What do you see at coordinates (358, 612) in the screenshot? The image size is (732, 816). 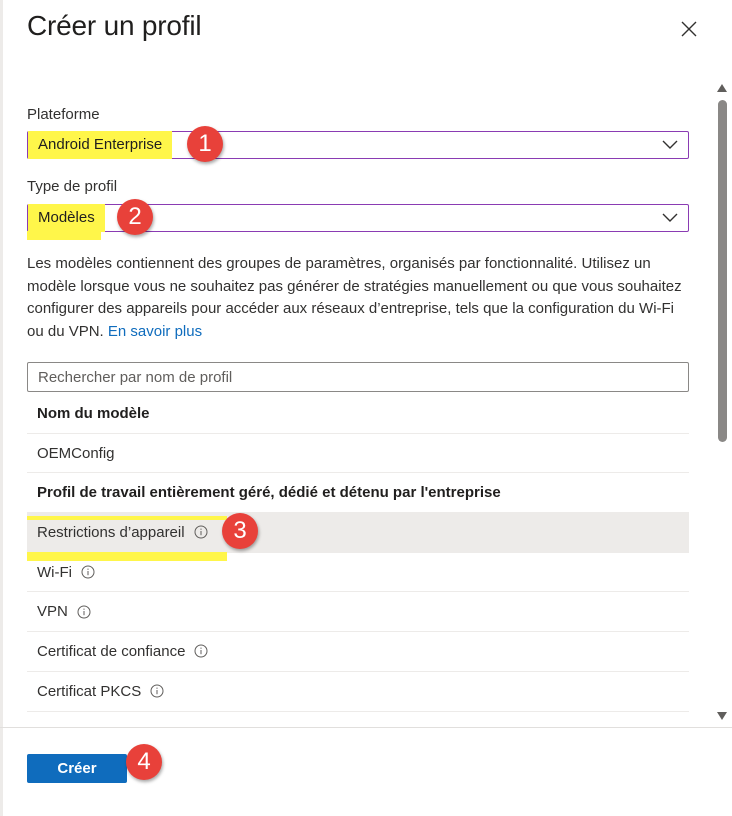 I see `table-row-vpn: VPN` at bounding box center [358, 612].